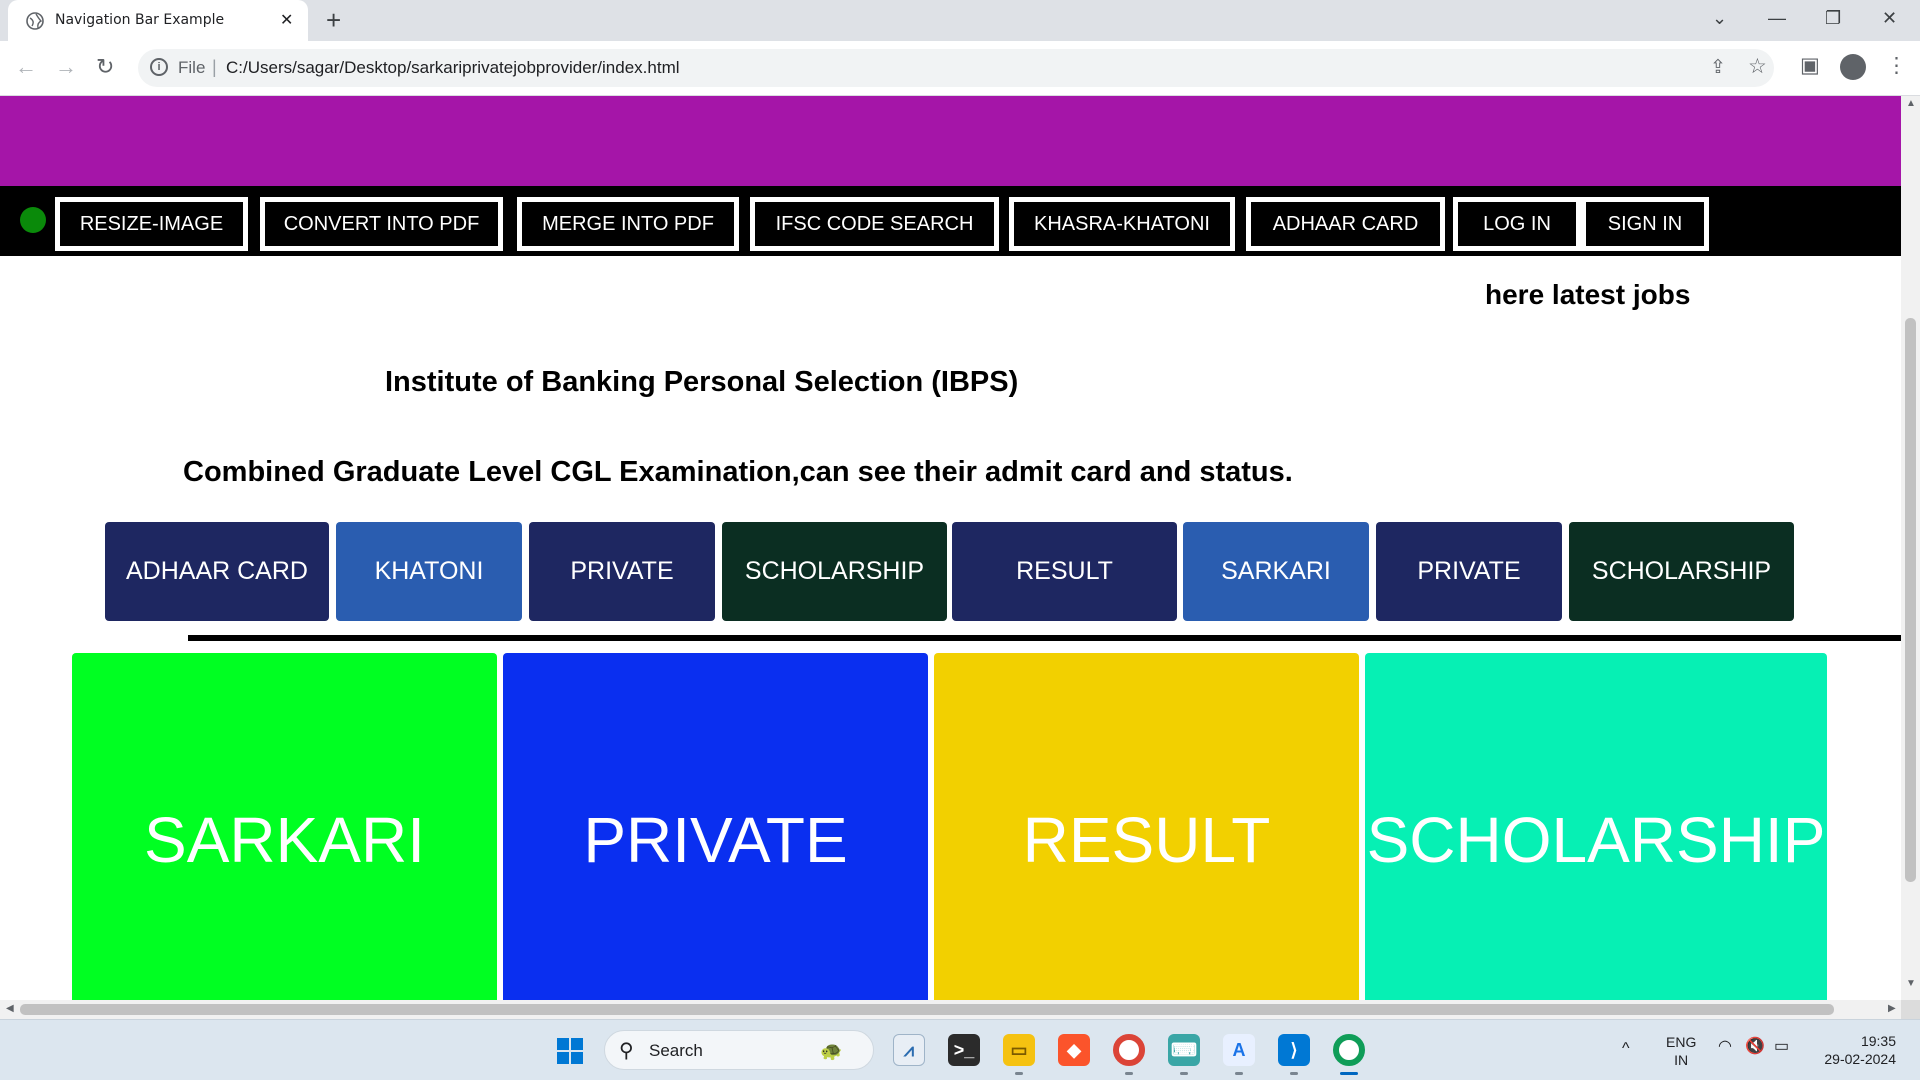 The image size is (1920, 1080). What do you see at coordinates (286, 20) in the screenshot?
I see `tab-close-icon: ✕` at bounding box center [286, 20].